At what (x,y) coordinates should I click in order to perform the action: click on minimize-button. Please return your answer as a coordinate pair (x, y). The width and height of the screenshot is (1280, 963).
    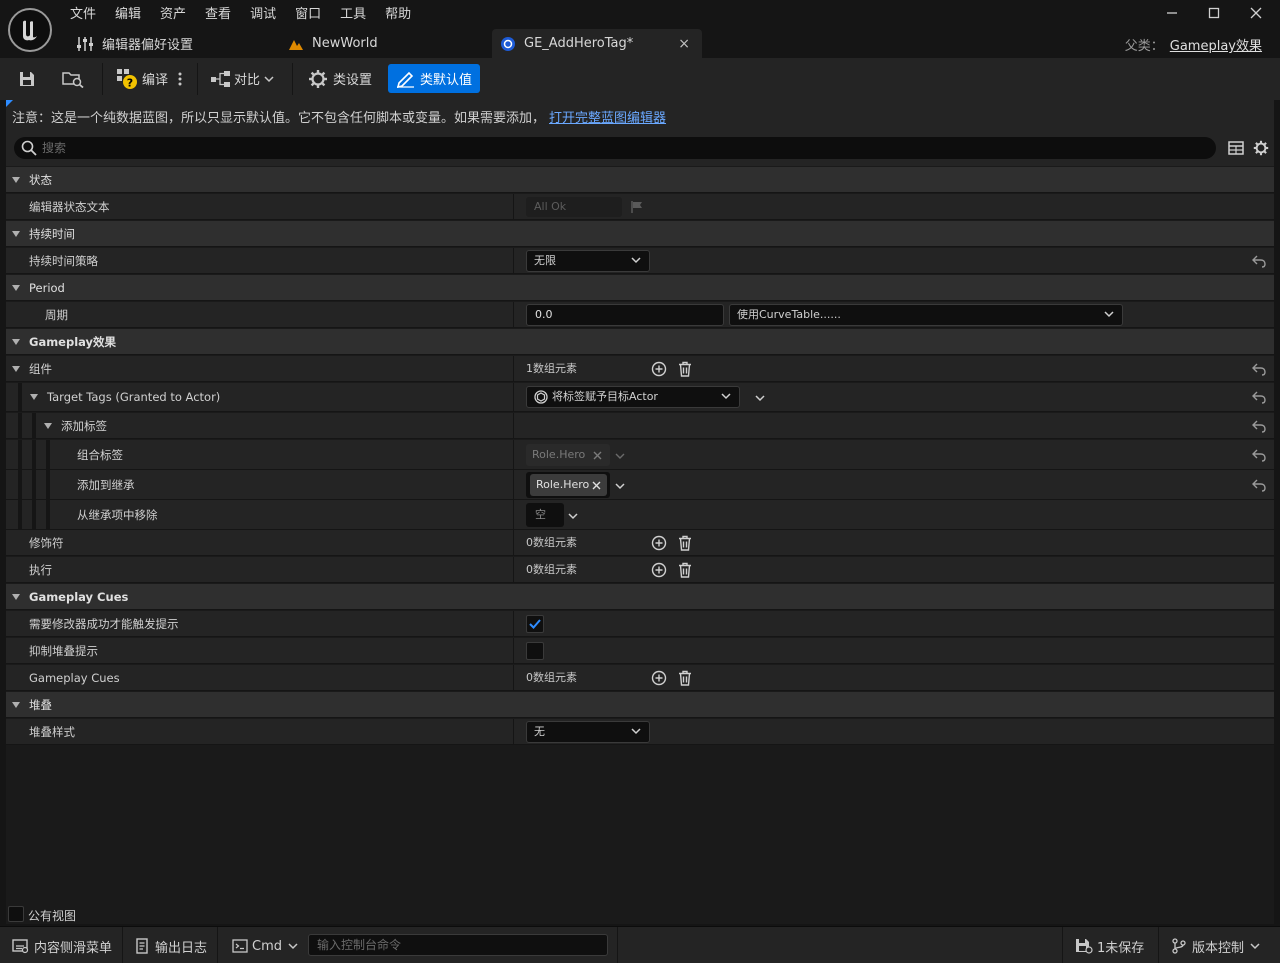
    Looking at the image, I should click on (1172, 15).